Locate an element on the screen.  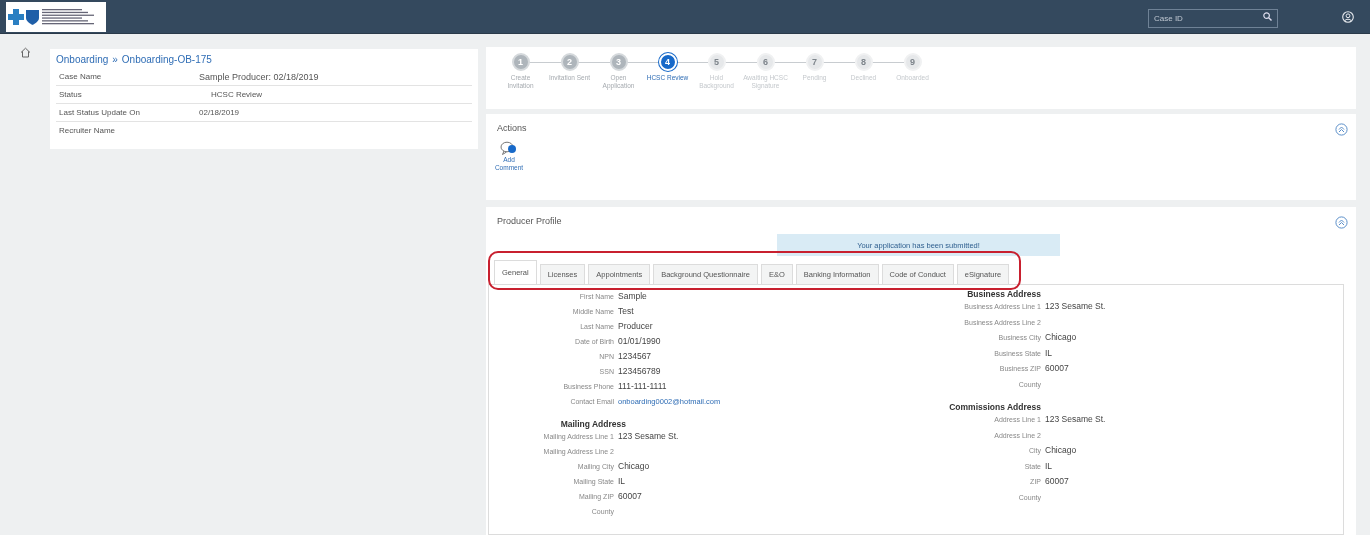
field-label: Case Name is located at coordinates (81, 76).